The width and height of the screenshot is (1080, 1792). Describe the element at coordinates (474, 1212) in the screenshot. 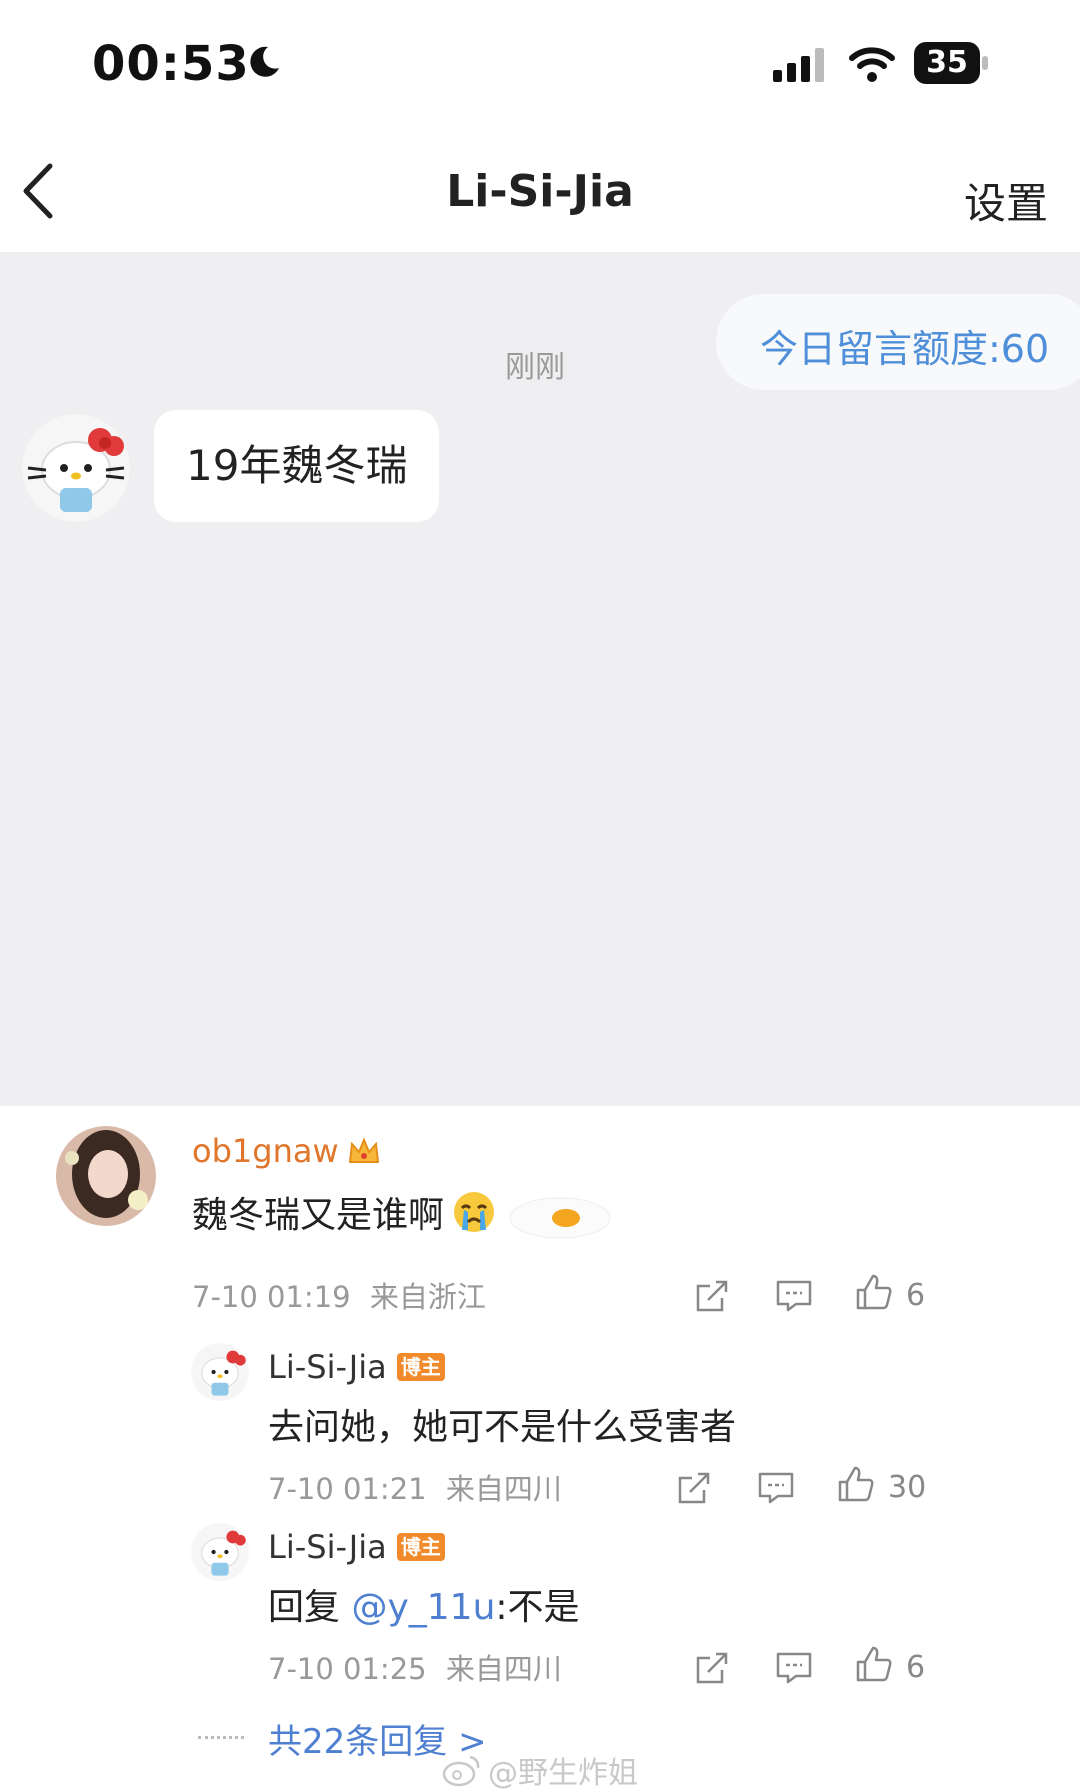

I see `crying-emoji-icon` at that location.